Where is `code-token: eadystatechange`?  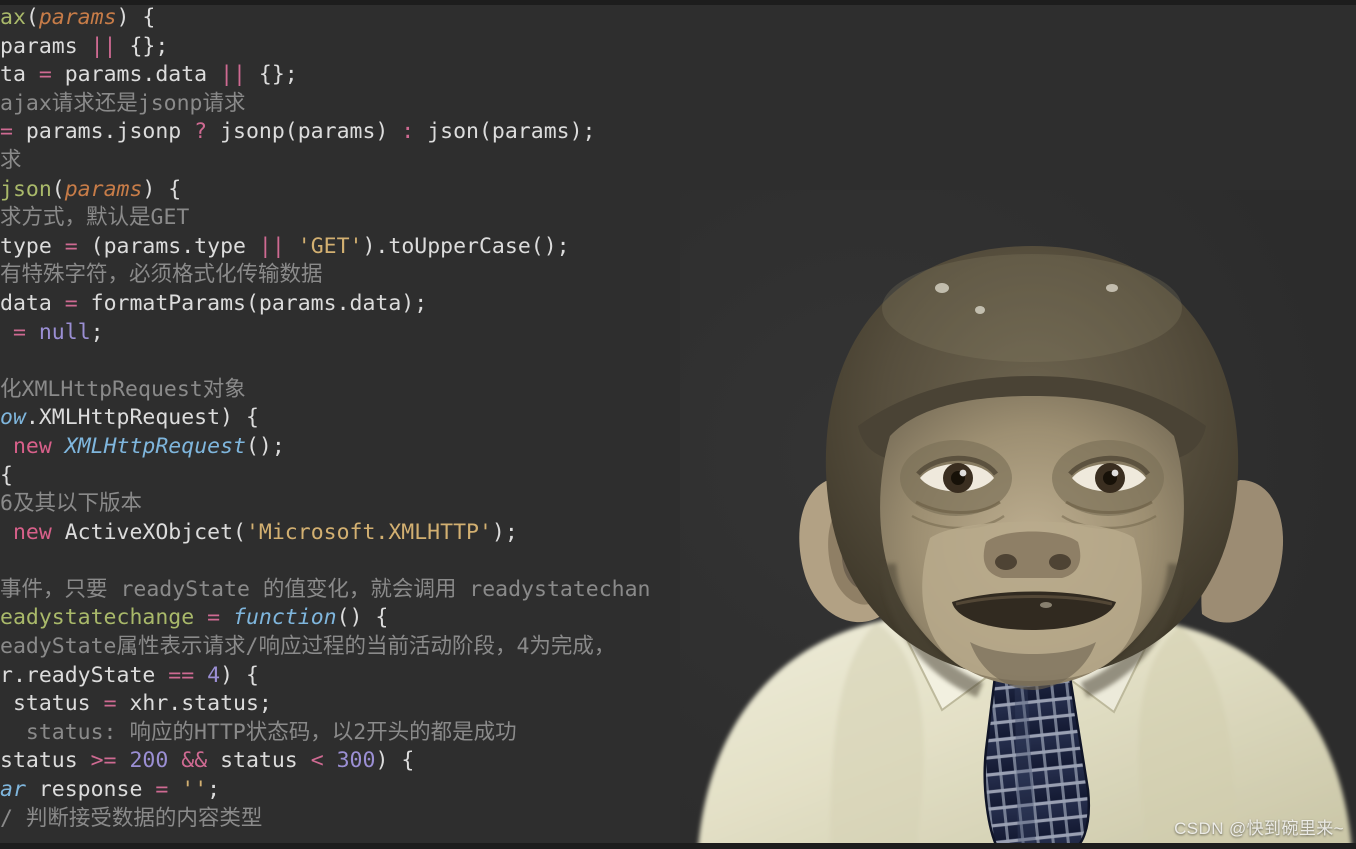 code-token: eadystatechange is located at coordinates (97, 618).